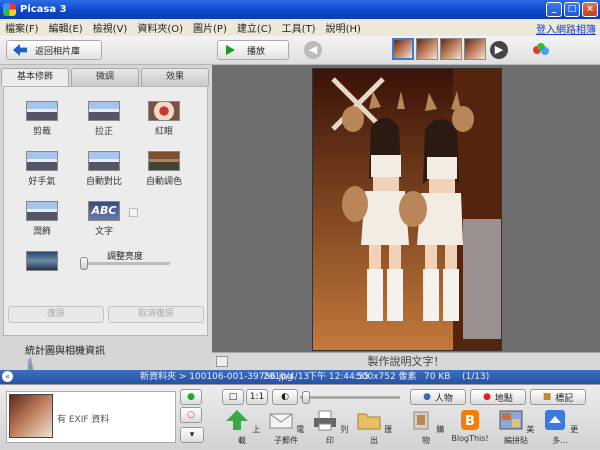 The width and height of the screenshot is (600, 450). Describe the element at coordinates (350, 397) in the screenshot. I see `zoom-slider` at that location.